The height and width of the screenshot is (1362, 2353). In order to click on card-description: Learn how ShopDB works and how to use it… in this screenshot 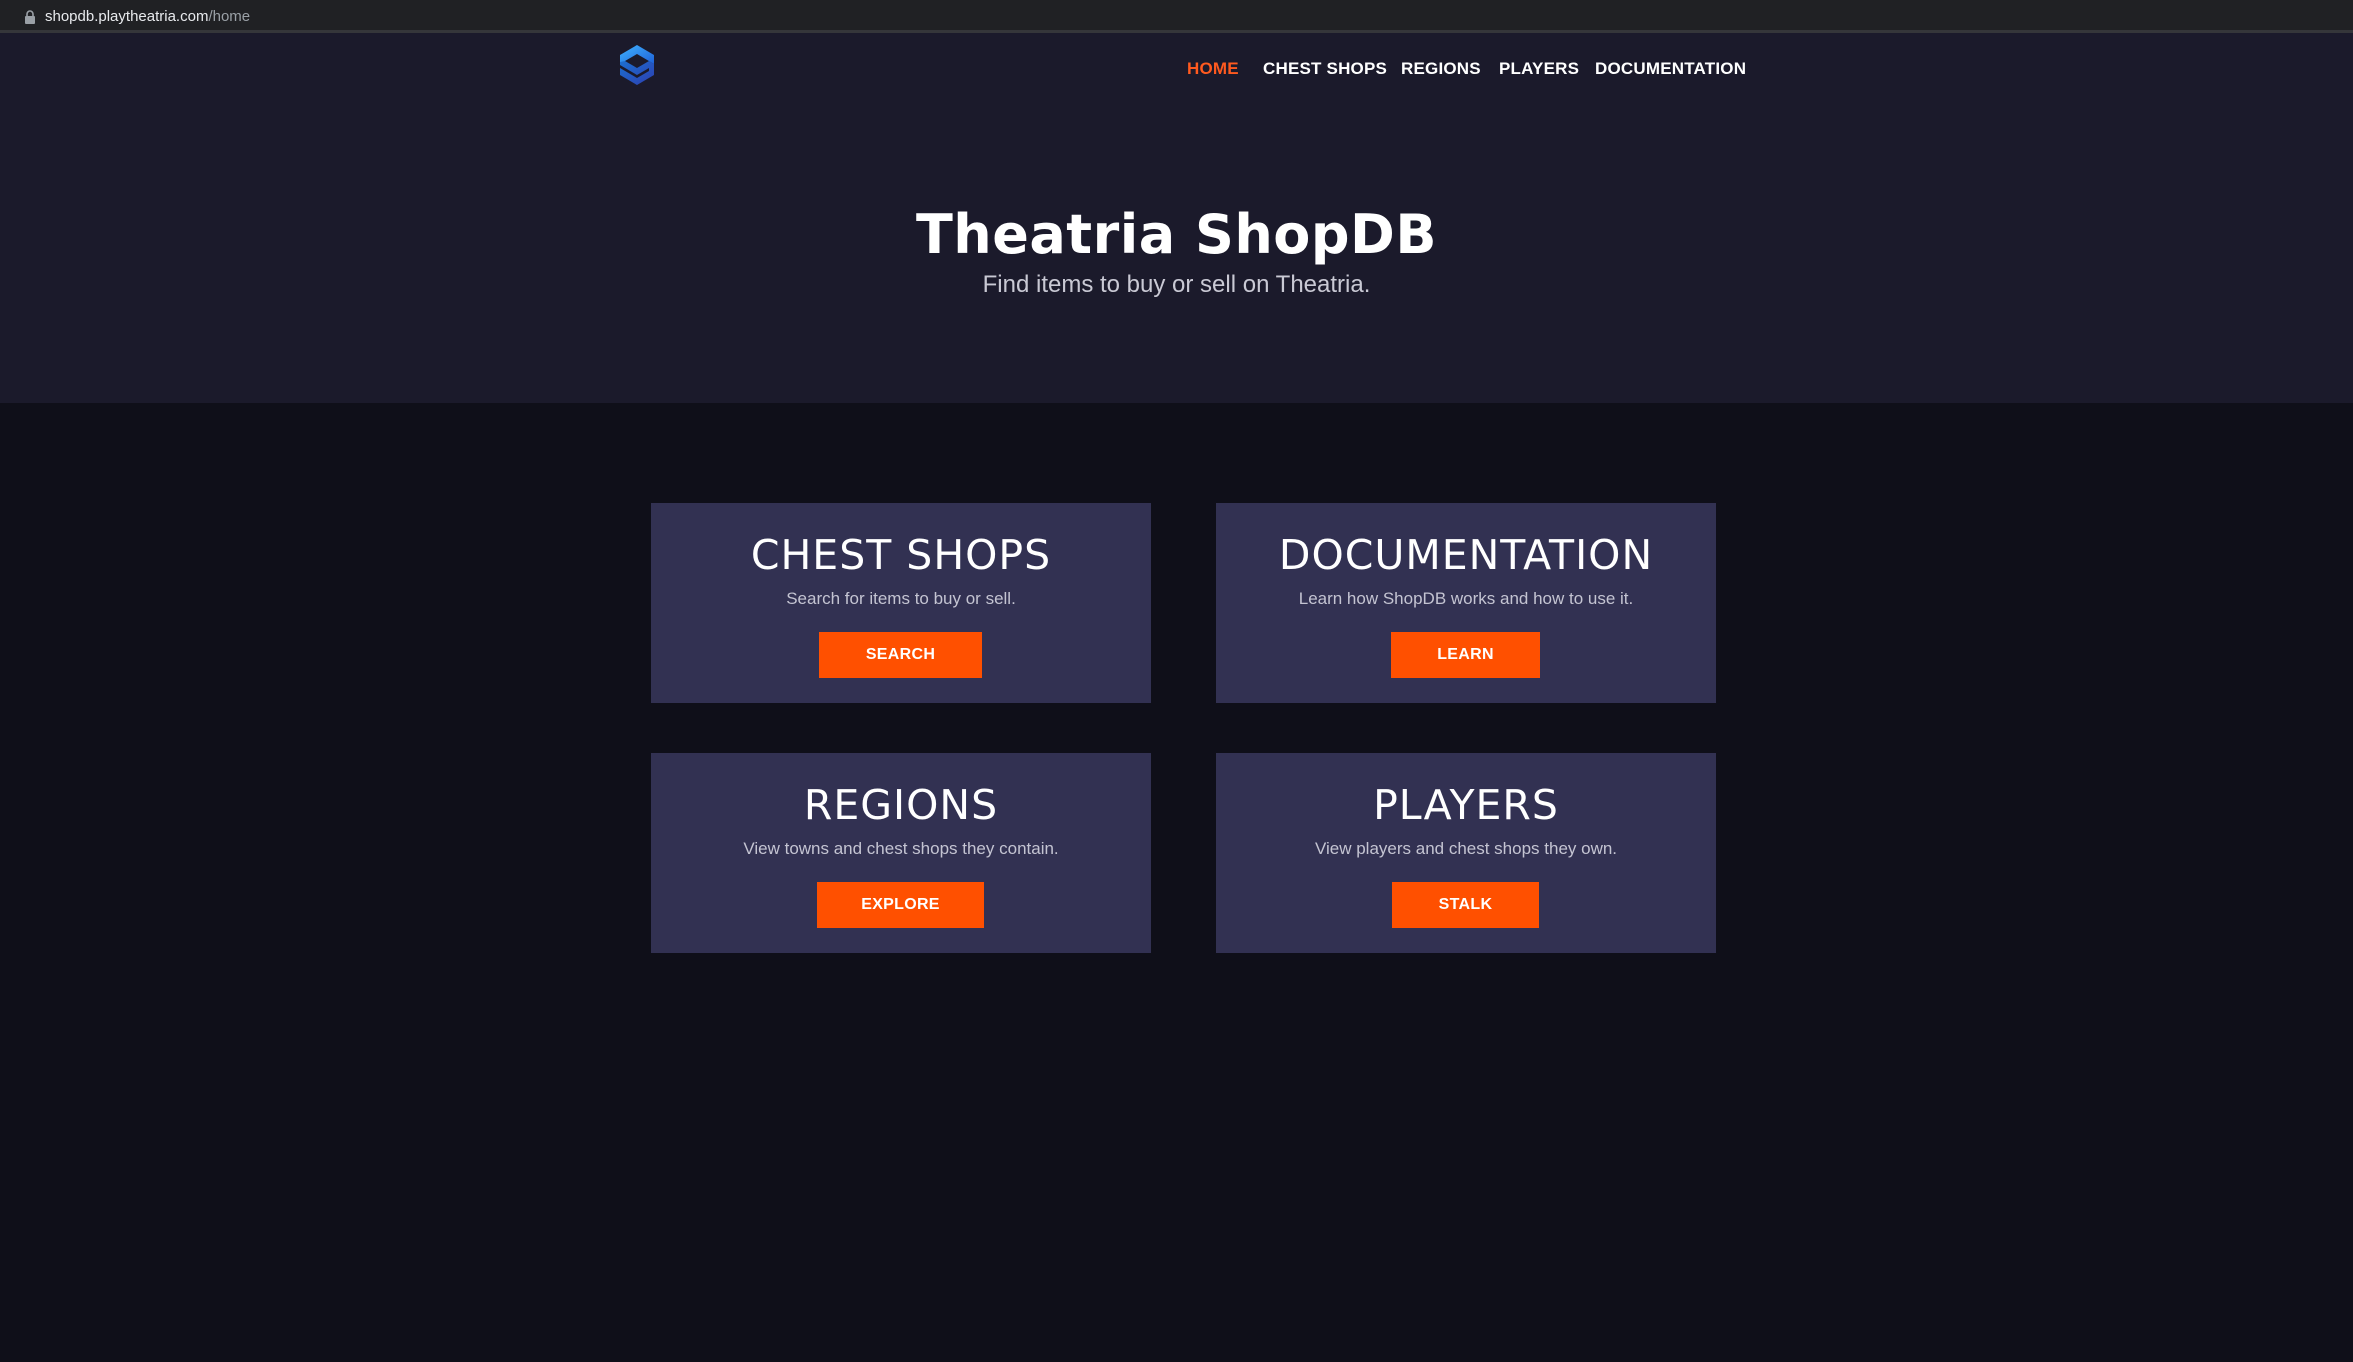, I will do `click(1466, 598)`.